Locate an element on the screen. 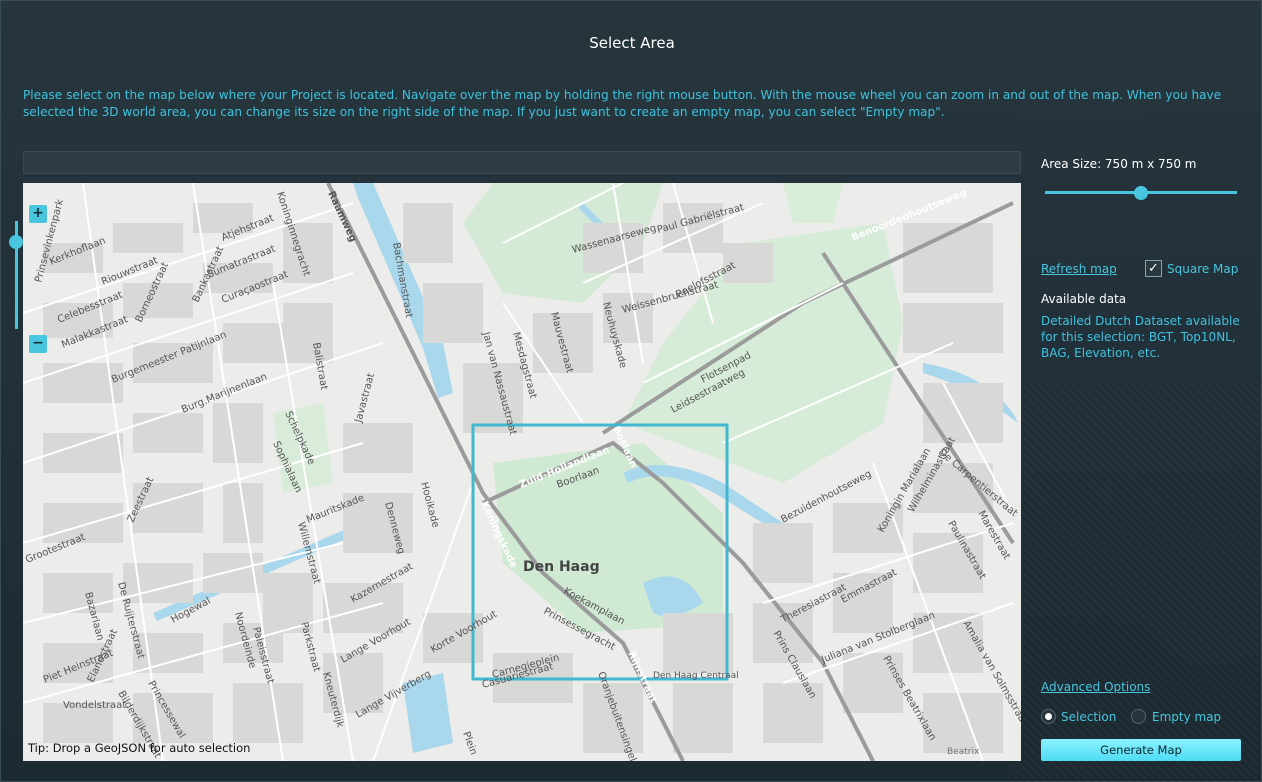 The width and height of the screenshot is (1262, 782). area-size-label: Area Size: 750 m x 750 m is located at coordinates (1119, 164).